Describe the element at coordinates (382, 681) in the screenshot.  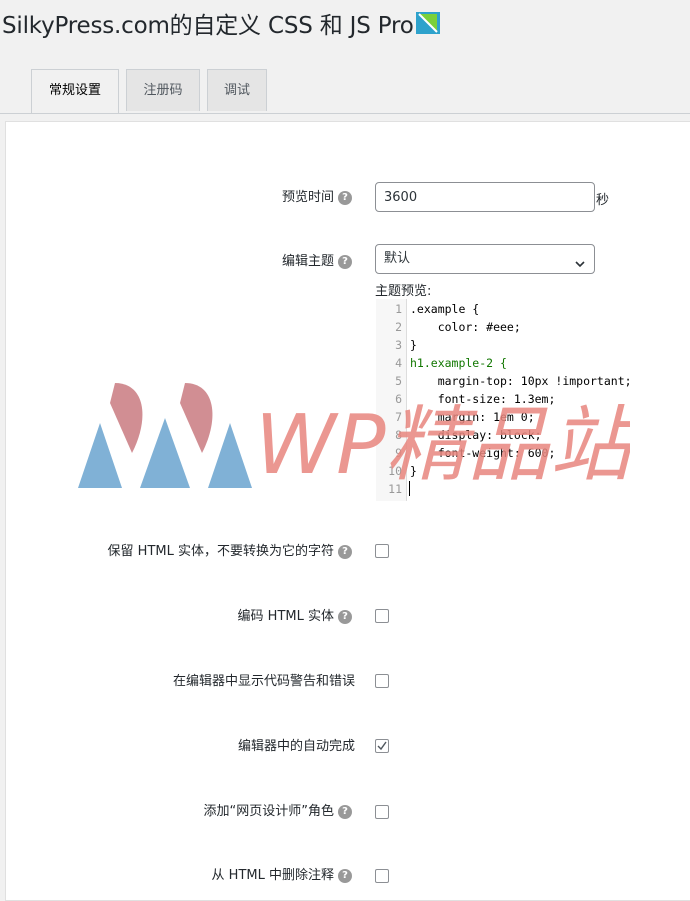
I see `show-code-warnings-checkbox` at that location.